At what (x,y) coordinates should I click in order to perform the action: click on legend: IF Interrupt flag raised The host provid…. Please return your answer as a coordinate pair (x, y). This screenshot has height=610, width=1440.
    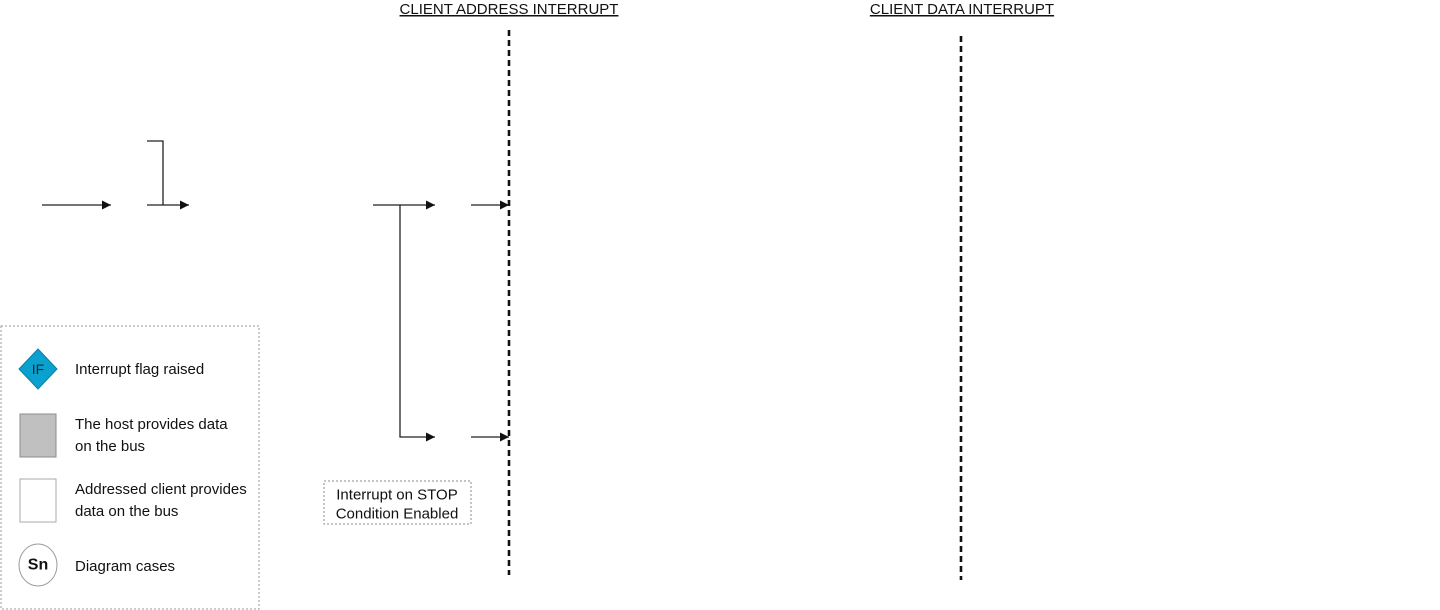
    Looking at the image, I should click on (130, 467).